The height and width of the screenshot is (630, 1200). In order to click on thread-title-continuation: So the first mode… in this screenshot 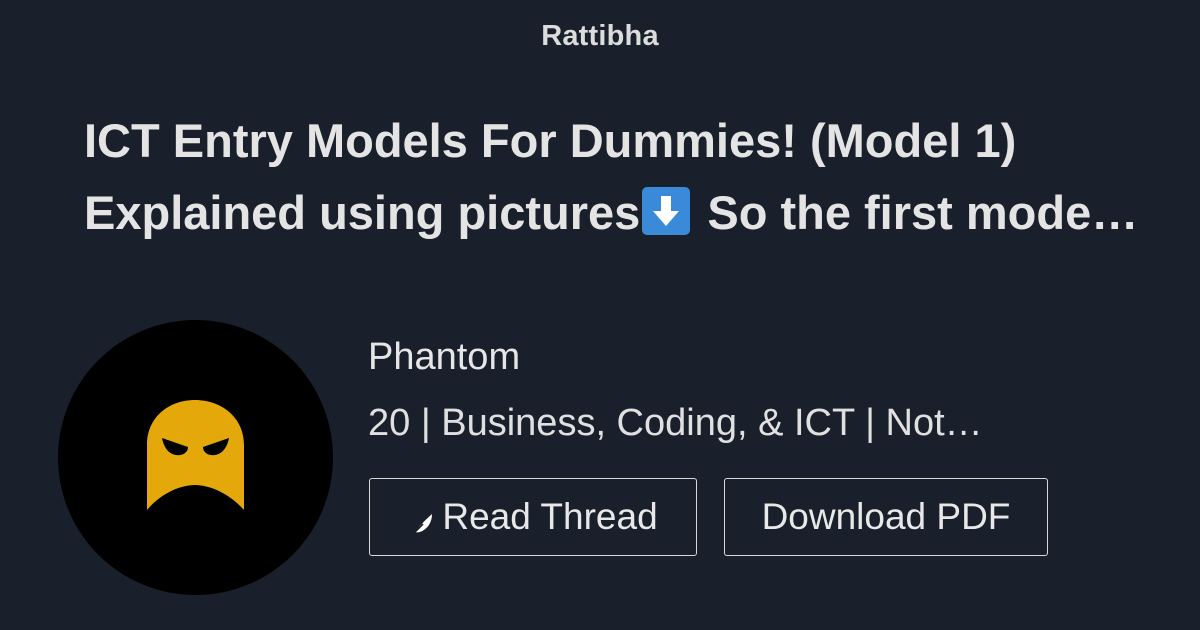, I will do `click(916, 212)`.